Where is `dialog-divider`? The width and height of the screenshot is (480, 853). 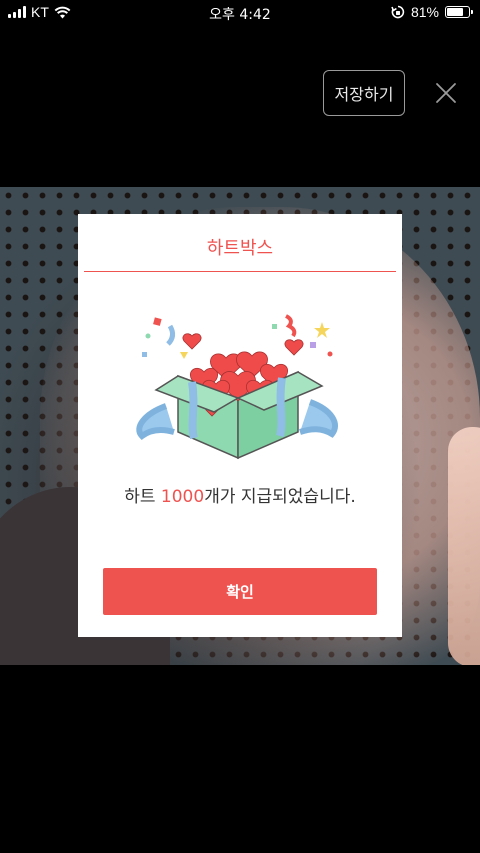 dialog-divider is located at coordinates (240, 271).